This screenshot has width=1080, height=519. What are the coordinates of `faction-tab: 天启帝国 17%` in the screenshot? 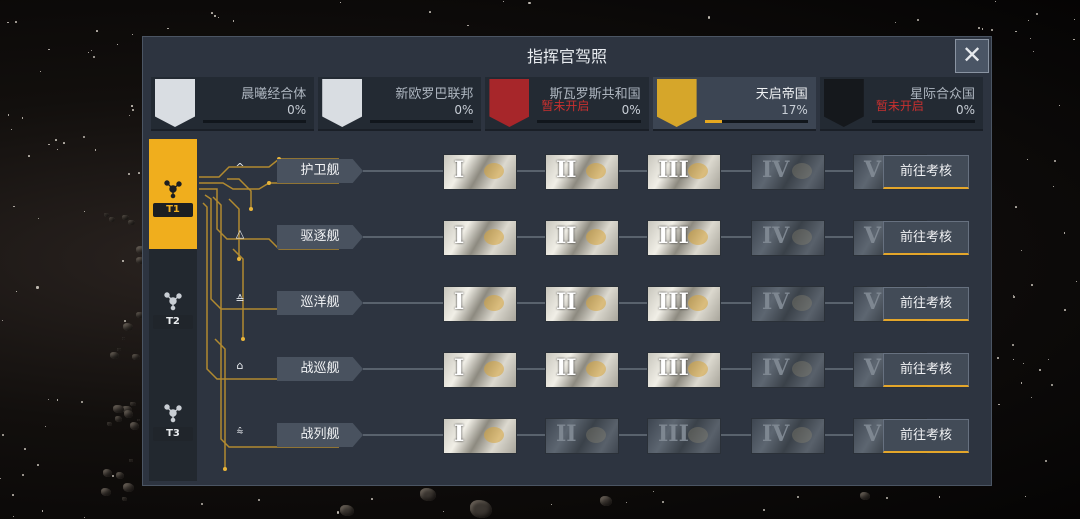 It's located at (734, 104).